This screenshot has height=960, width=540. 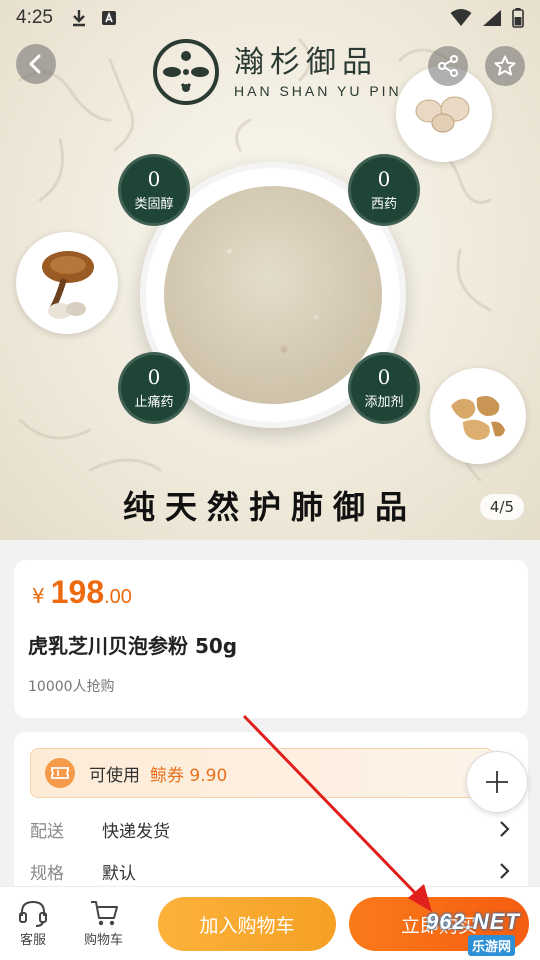 I want to click on lingzhi-icon, so click(x=68, y=285).